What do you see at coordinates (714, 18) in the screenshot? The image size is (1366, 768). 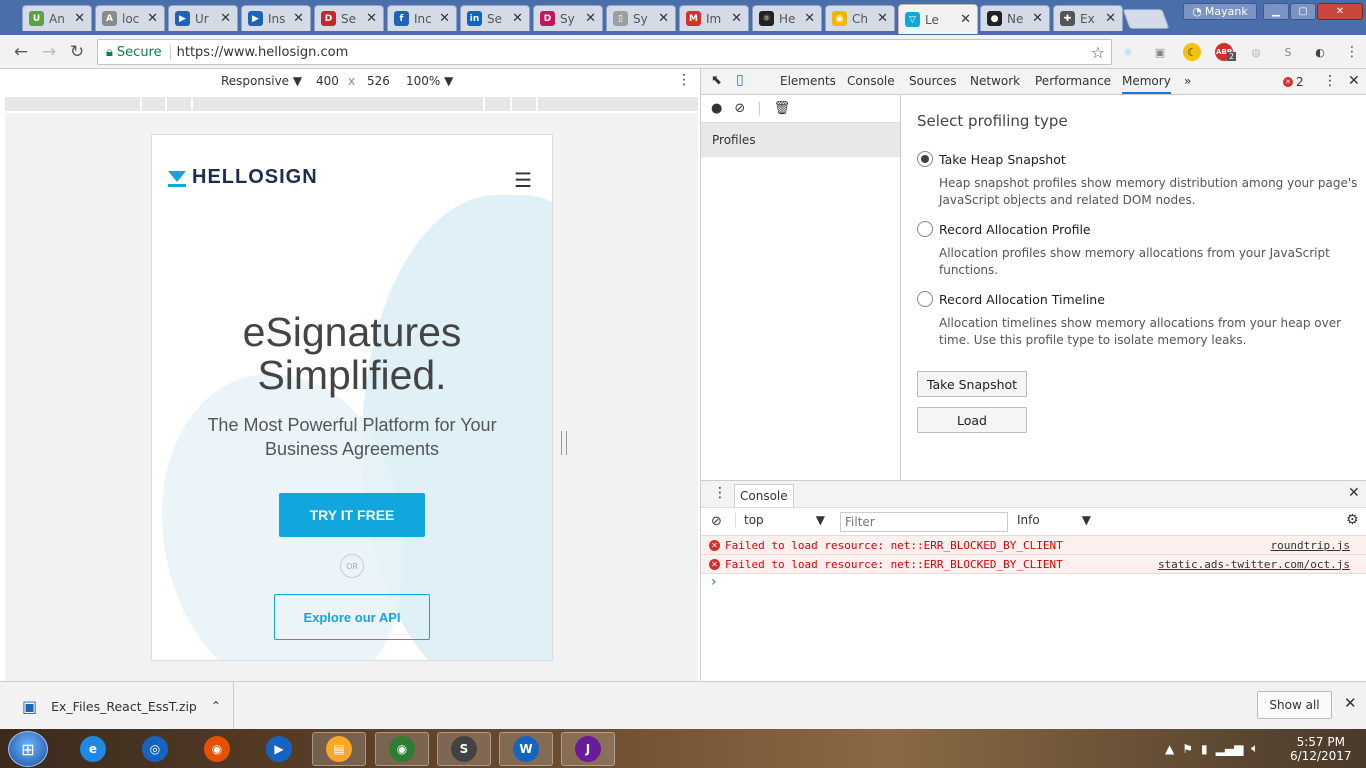 I see `browser-tab: M Im ✕` at bounding box center [714, 18].